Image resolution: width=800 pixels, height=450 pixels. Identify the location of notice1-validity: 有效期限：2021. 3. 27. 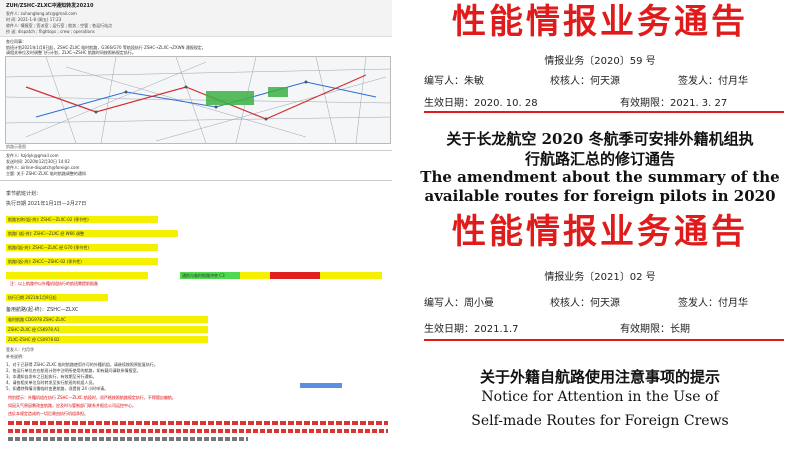
(673, 101).